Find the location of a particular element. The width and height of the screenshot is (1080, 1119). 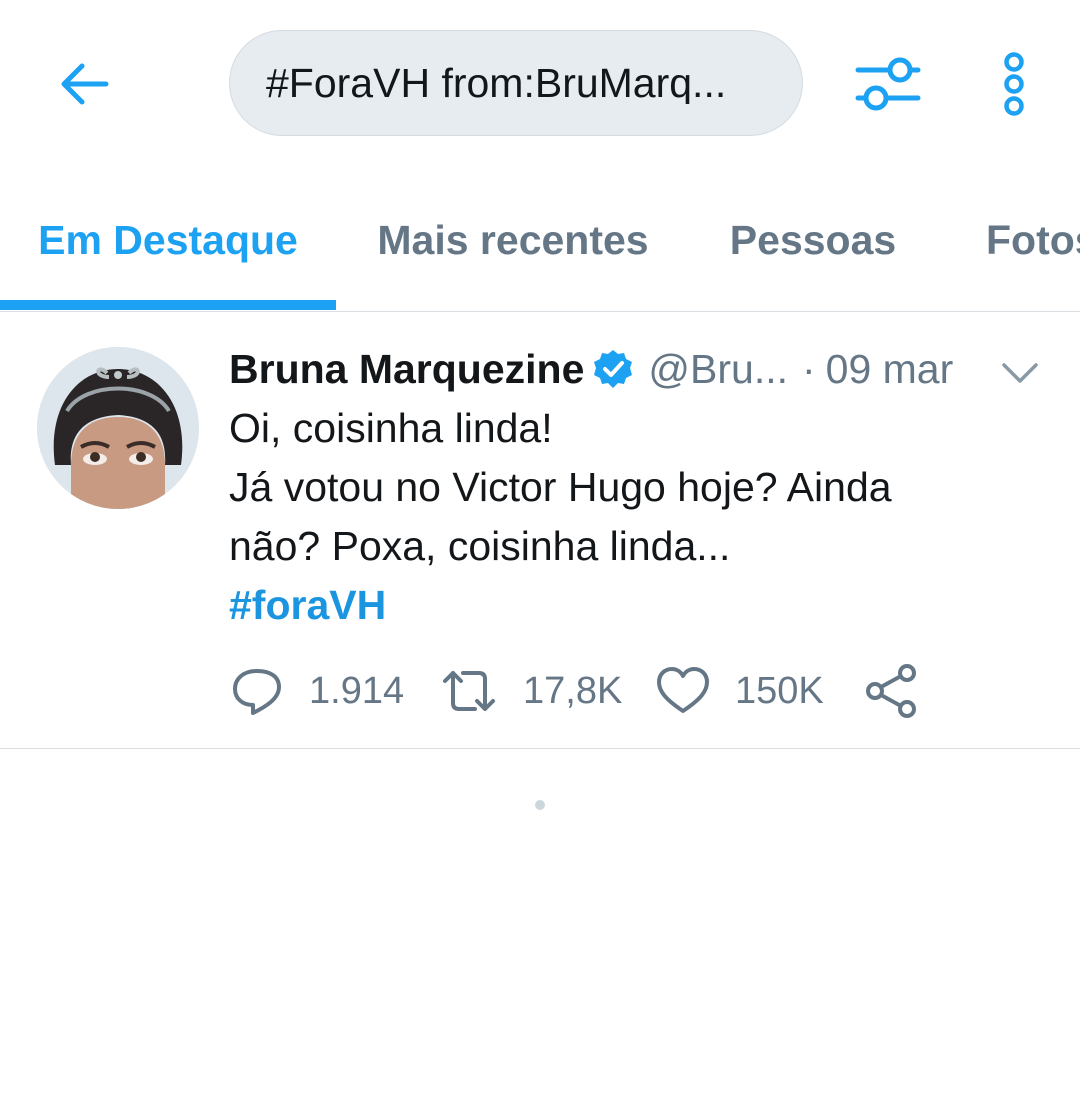

tweet-date: 09 mar is located at coordinates (890, 369).